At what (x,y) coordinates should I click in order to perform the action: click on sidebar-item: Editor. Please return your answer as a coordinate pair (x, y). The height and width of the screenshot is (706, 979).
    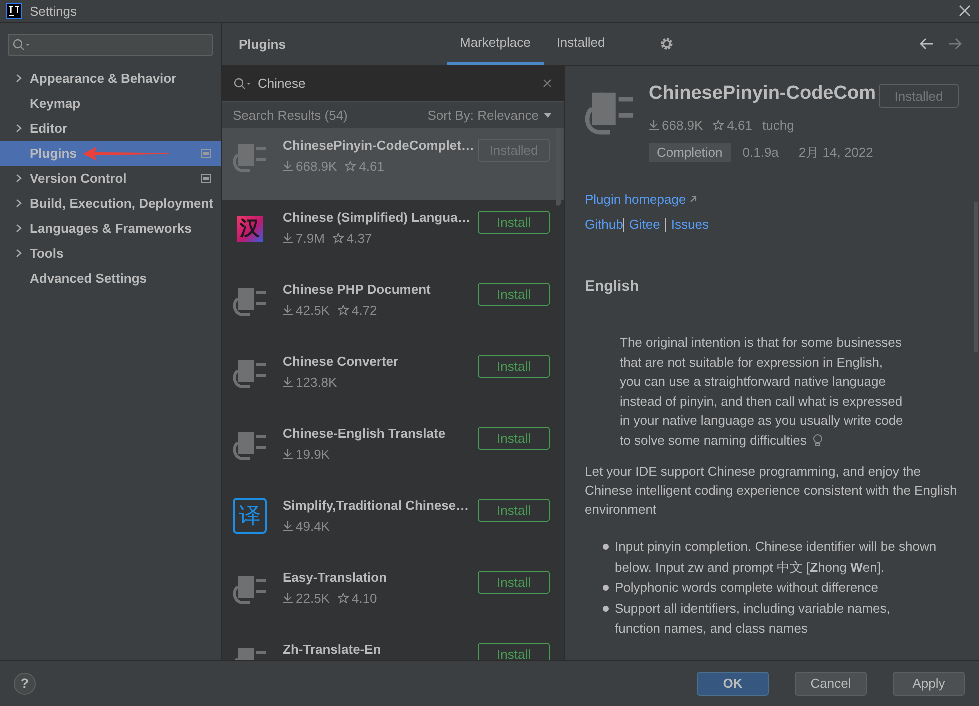
    Looking at the image, I should click on (110, 128).